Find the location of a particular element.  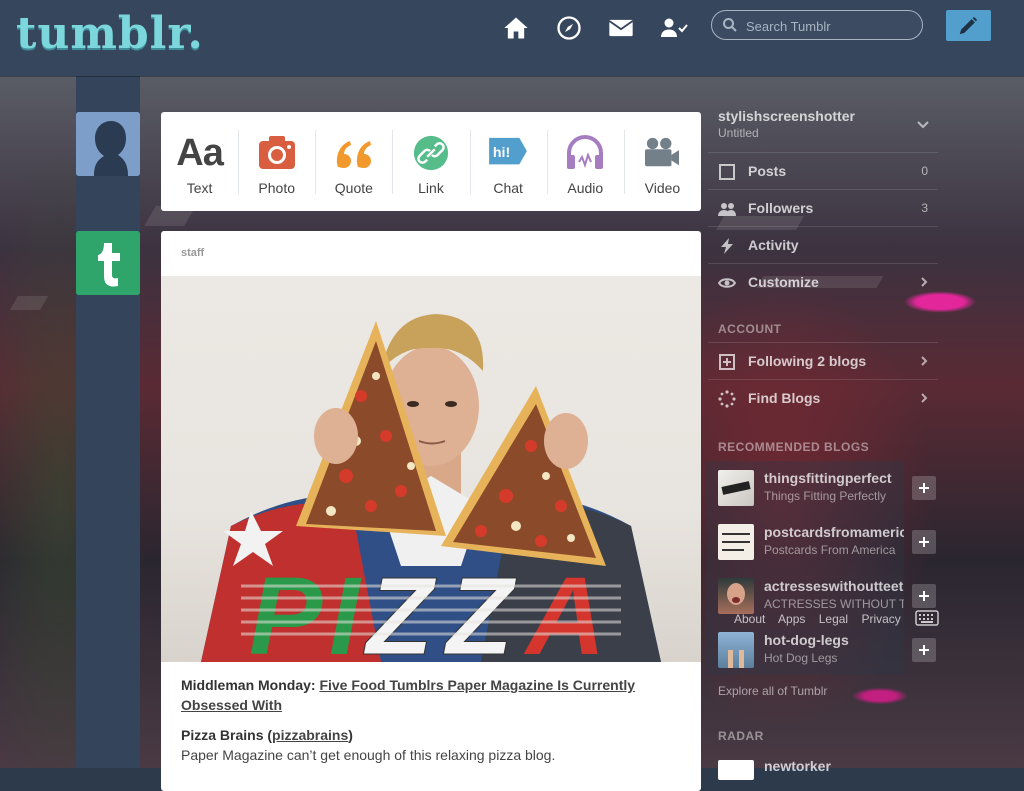

pencil-icon is located at coordinates (968, 25).